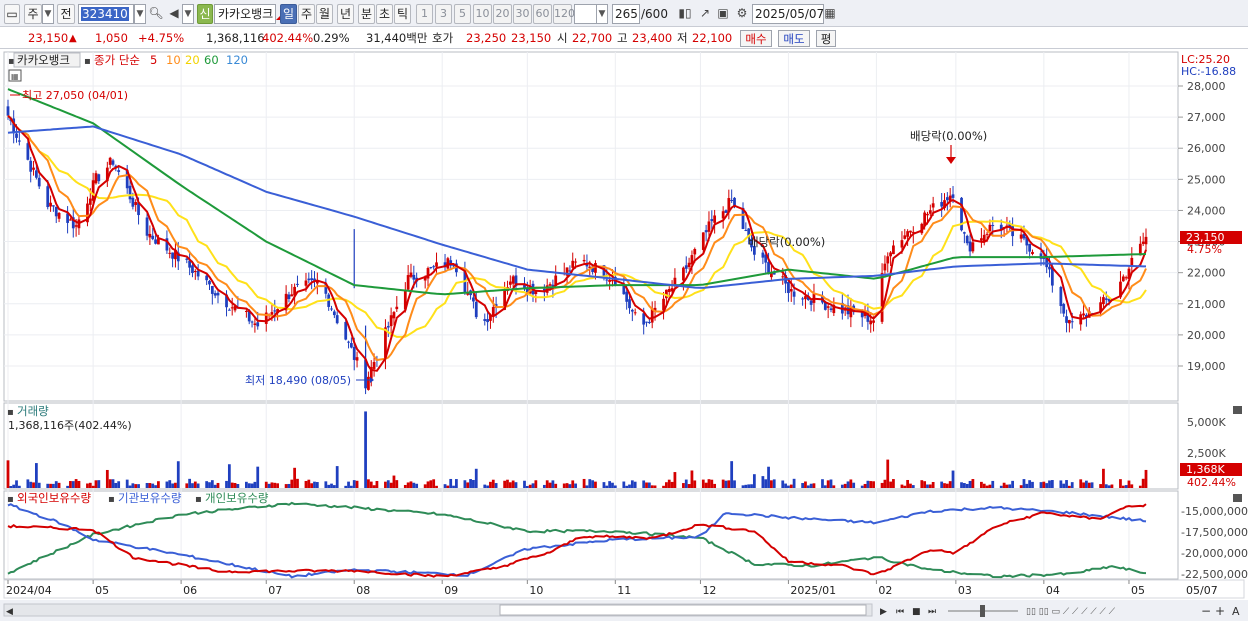 Image resolution: width=1248 pixels, height=621 pixels. I want to click on volume-panel-close-icon, so click(1237, 410).